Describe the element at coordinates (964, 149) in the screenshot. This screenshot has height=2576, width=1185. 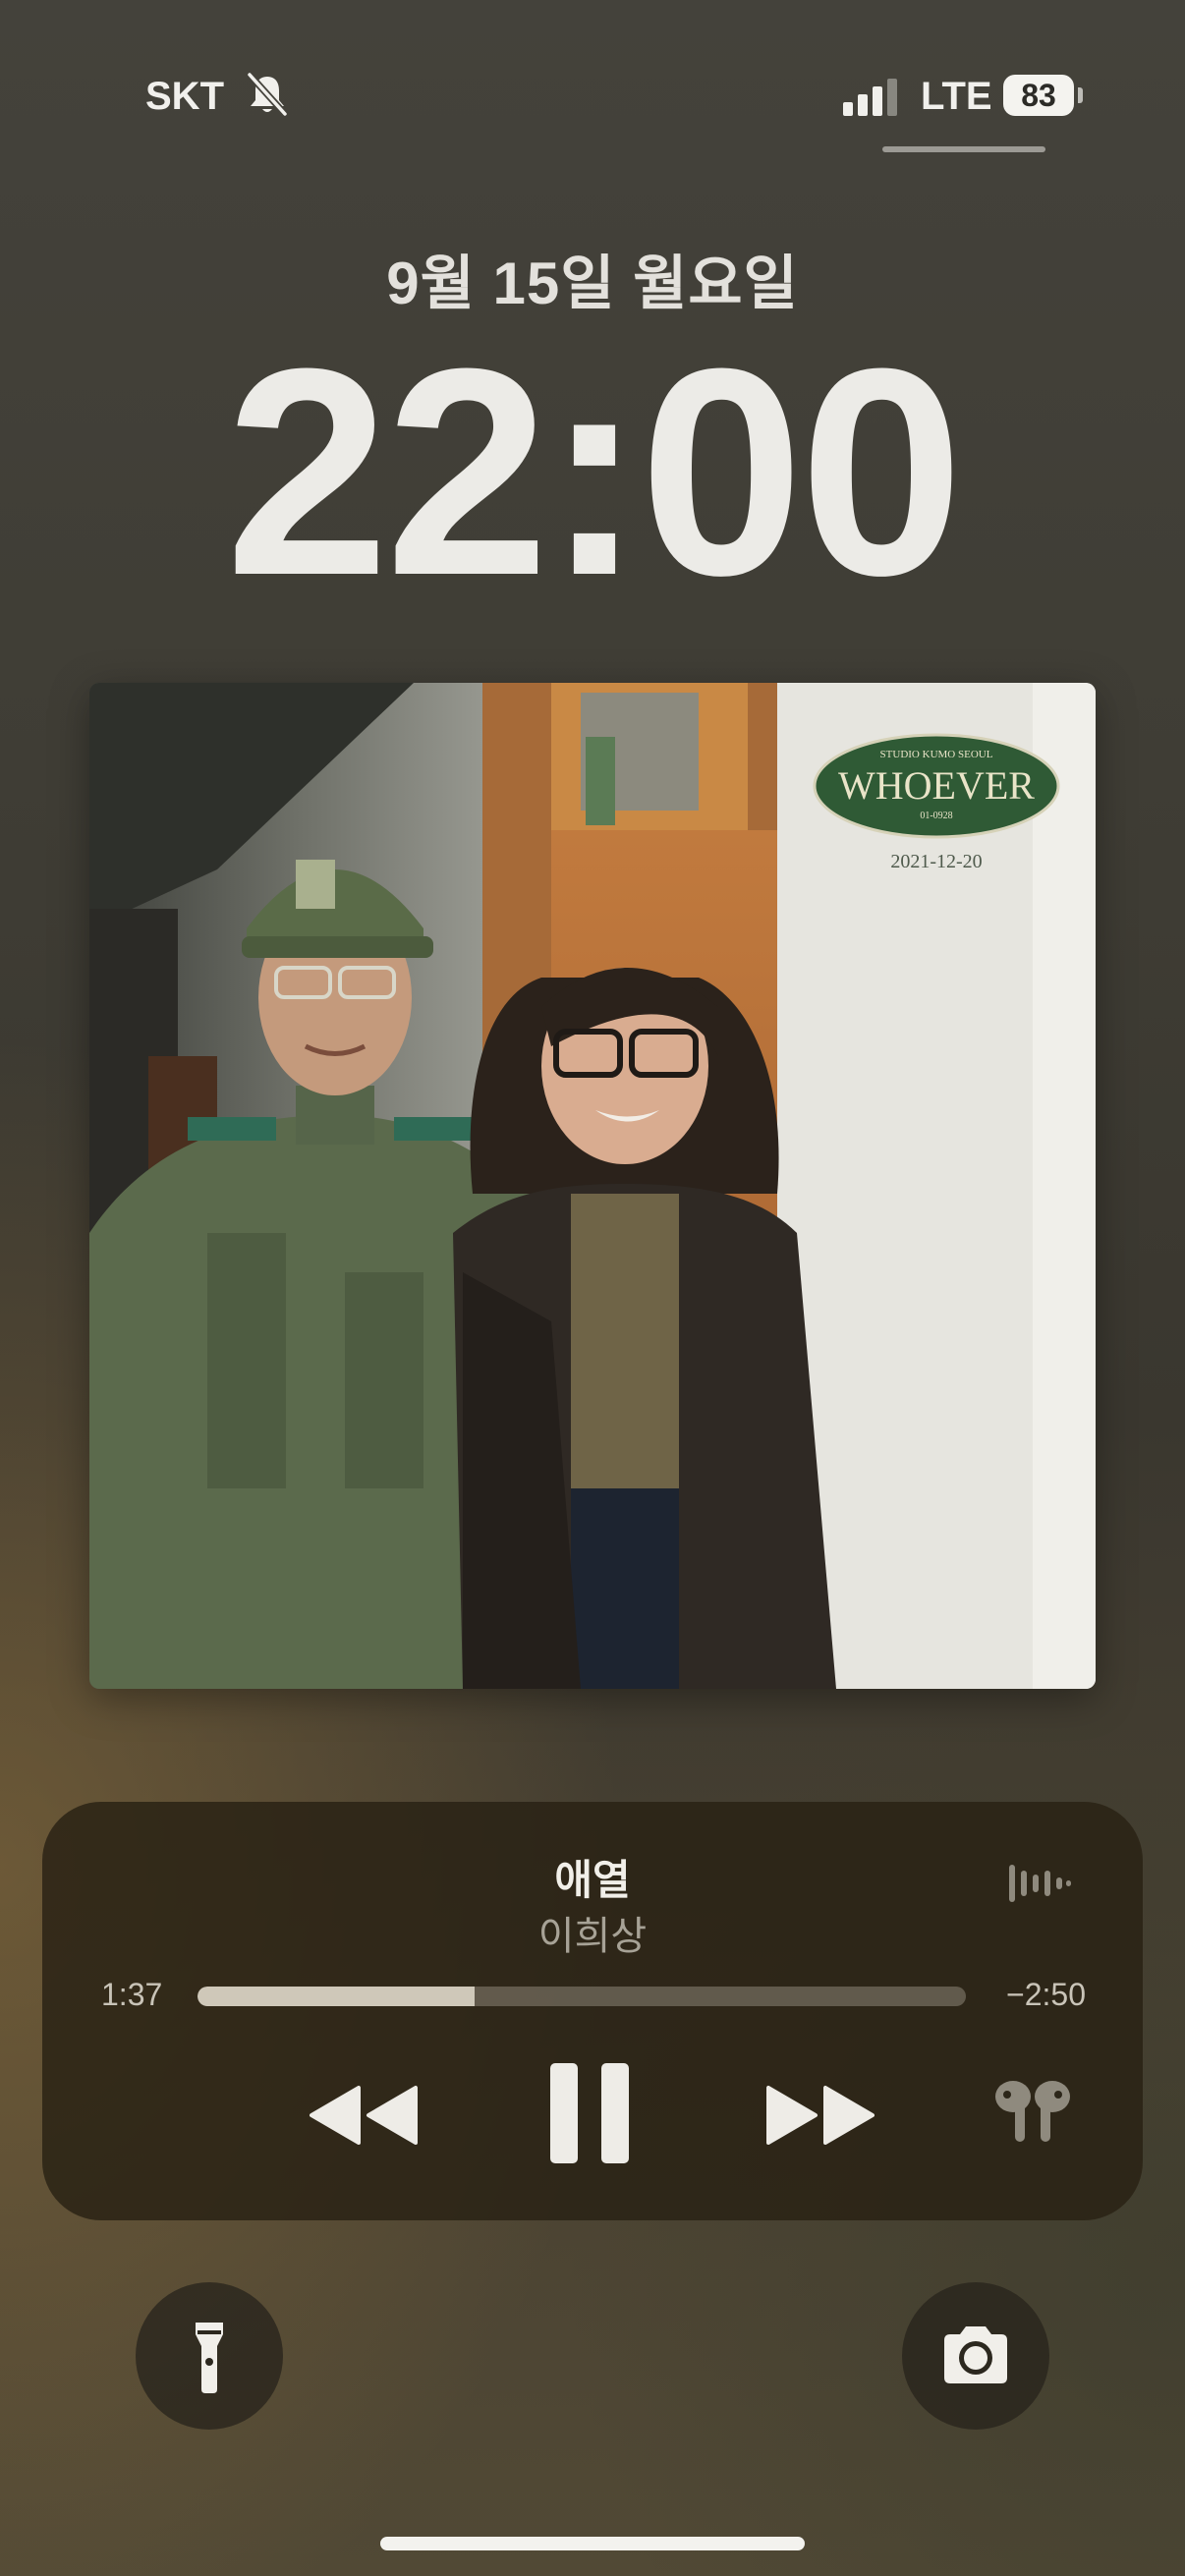
I see `control-center-indicator` at that location.